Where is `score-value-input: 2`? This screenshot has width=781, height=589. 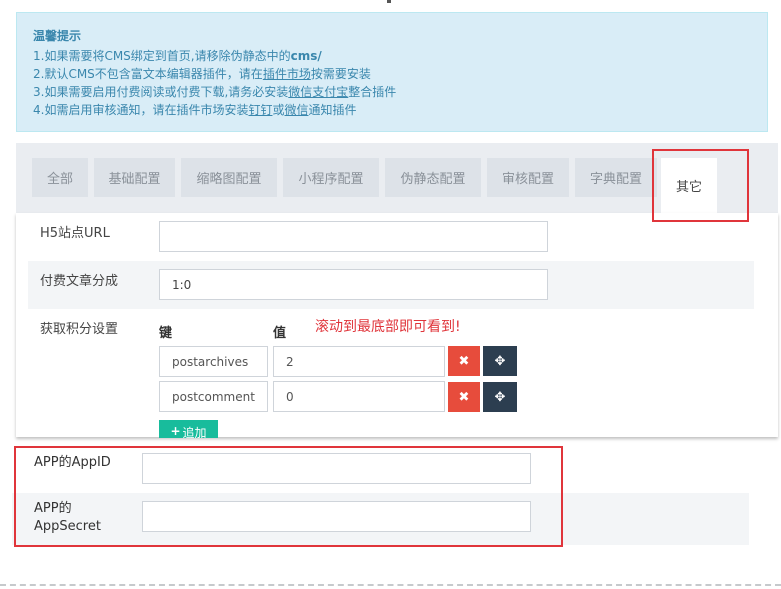 score-value-input: 2 is located at coordinates (359, 361).